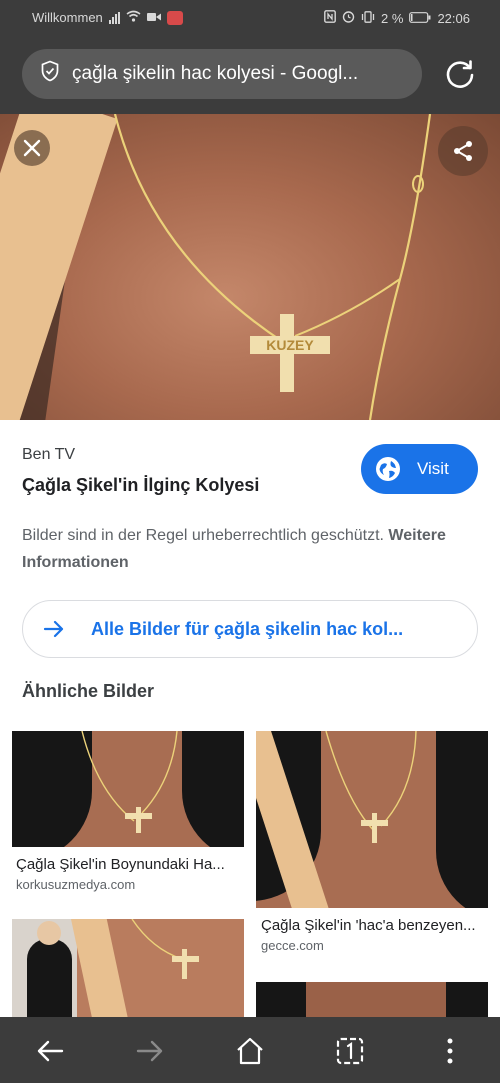 This screenshot has height=1083, width=500. I want to click on arrow-left-icon, so click(50, 1051).